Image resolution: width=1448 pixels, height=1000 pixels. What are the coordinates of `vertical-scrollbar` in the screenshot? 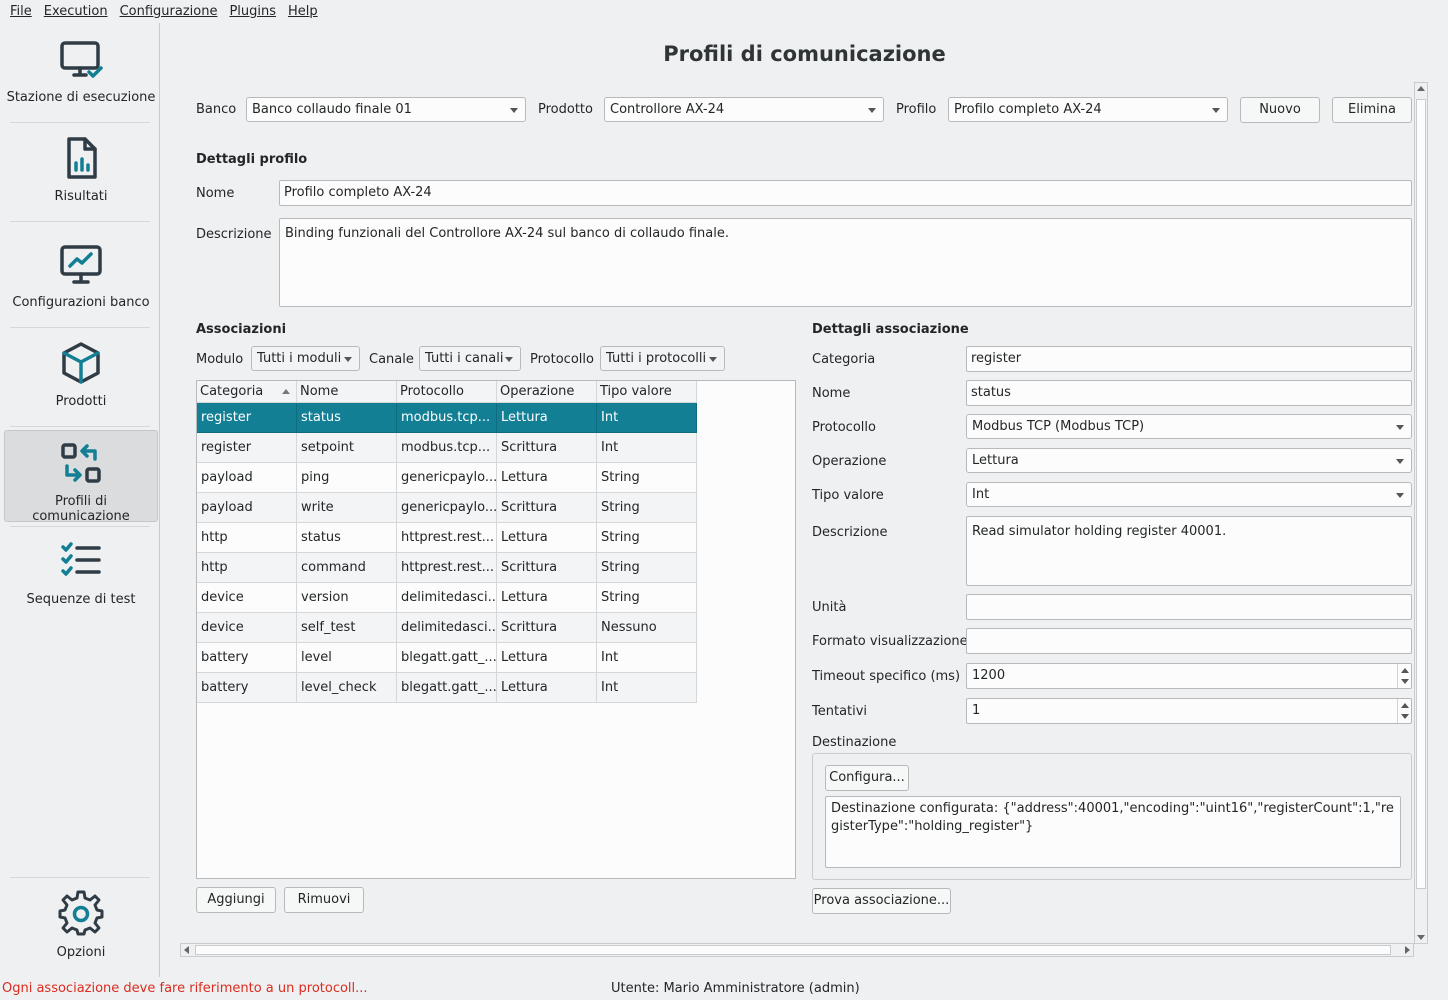 It's located at (1421, 513).